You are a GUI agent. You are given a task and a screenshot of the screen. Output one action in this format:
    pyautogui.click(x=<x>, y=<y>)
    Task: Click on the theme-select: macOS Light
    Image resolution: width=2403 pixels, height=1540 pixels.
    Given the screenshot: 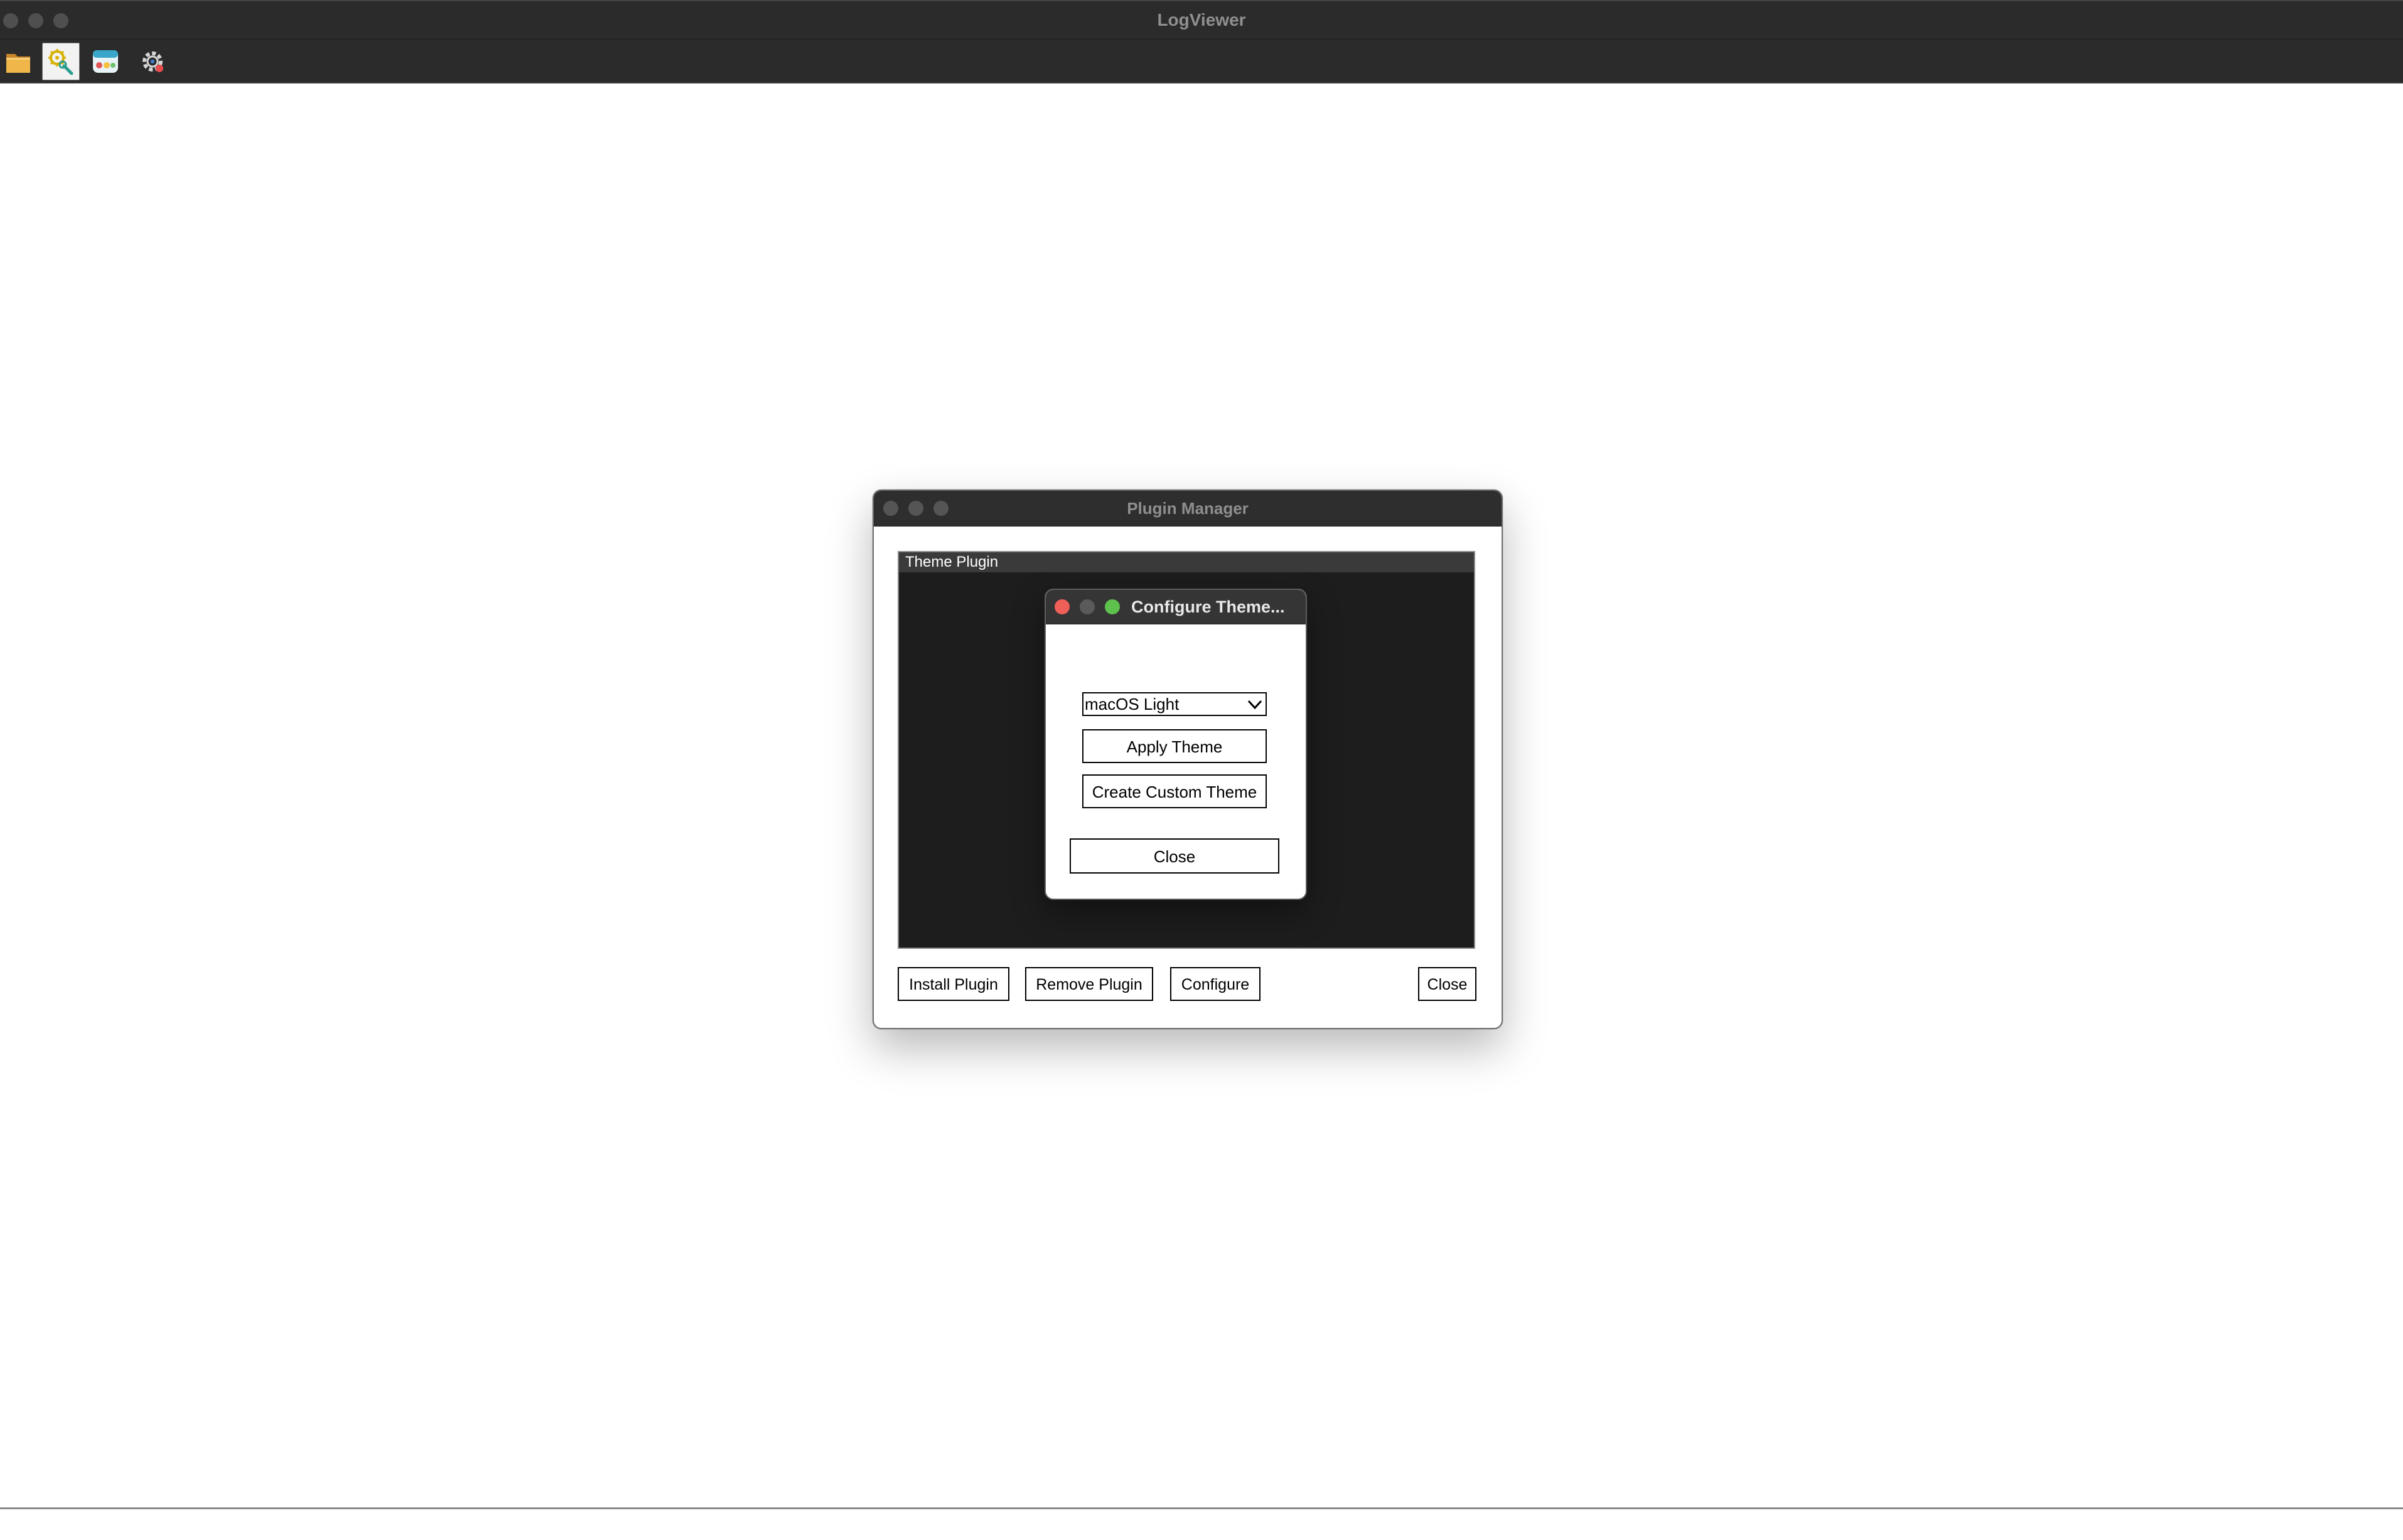 What is the action you would take?
    pyautogui.click(x=1174, y=704)
    